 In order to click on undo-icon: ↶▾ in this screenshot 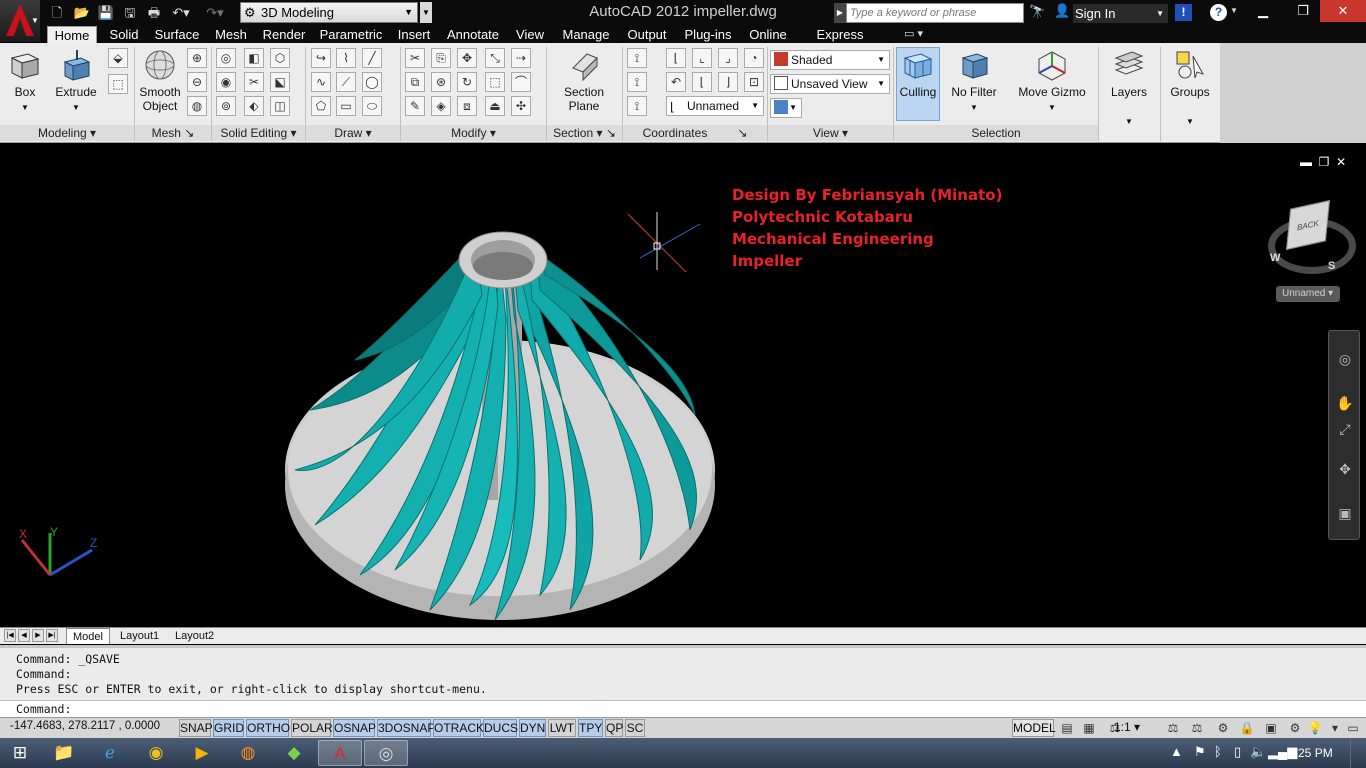, I will do `click(181, 13)`.